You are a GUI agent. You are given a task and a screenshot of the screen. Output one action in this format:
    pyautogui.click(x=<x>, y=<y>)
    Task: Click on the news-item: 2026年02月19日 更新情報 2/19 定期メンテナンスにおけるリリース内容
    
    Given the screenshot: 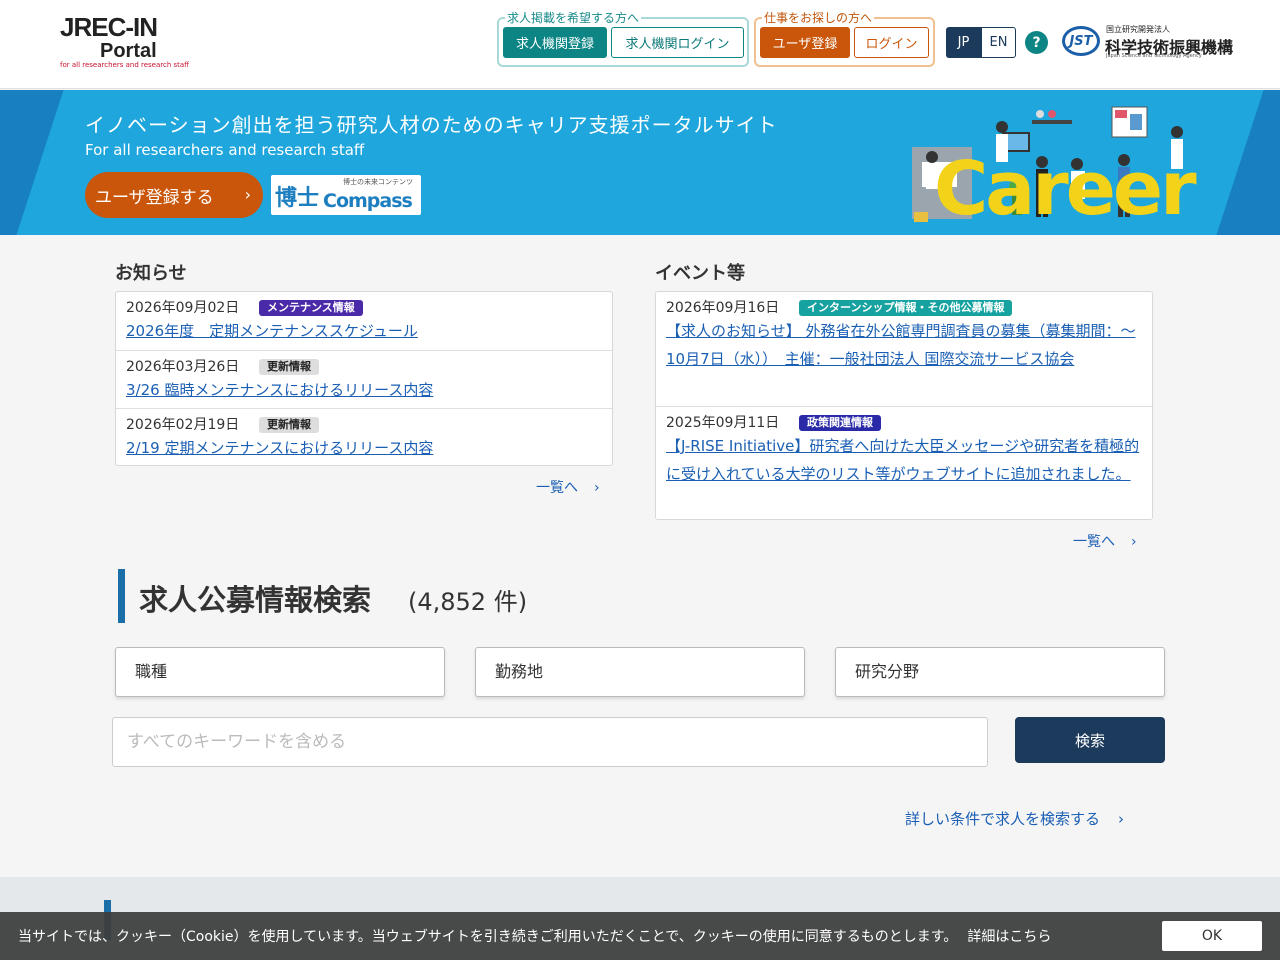 What is the action you would take?
    pyautogui.click(x=364, y=437)
    